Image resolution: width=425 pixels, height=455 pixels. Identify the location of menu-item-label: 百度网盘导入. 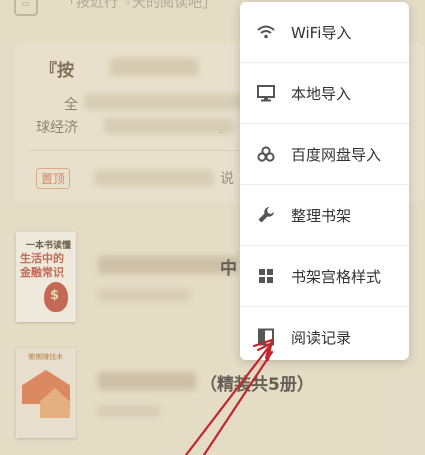
(336, 154).